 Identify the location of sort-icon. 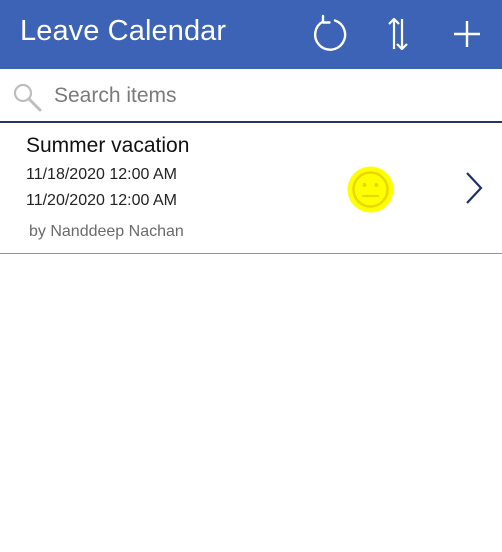
(398, 34).